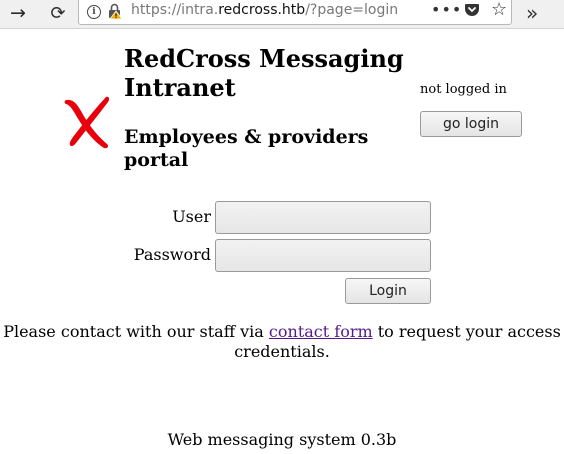 Image resolution: width=564 pixels, height=454 pixels. Describe the element at coordinates (191, 216) in the screenshot. I see `user-label: User` at that location.